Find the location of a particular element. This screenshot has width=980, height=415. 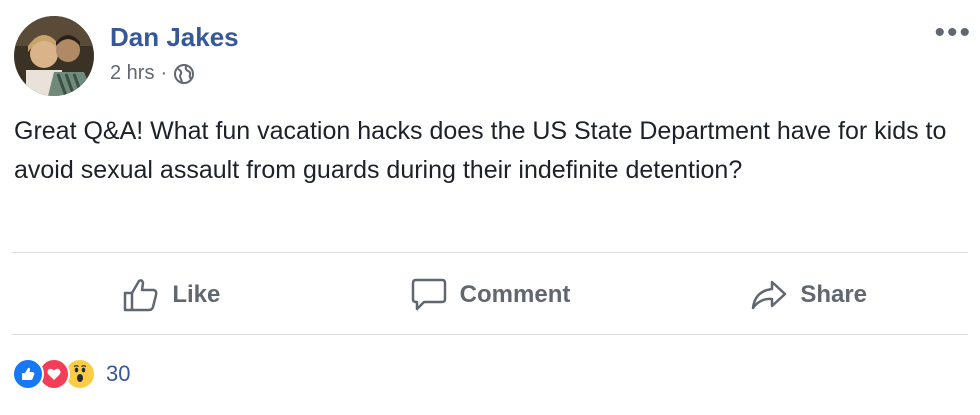

share-button: Share is located at coordinates (808, 295).